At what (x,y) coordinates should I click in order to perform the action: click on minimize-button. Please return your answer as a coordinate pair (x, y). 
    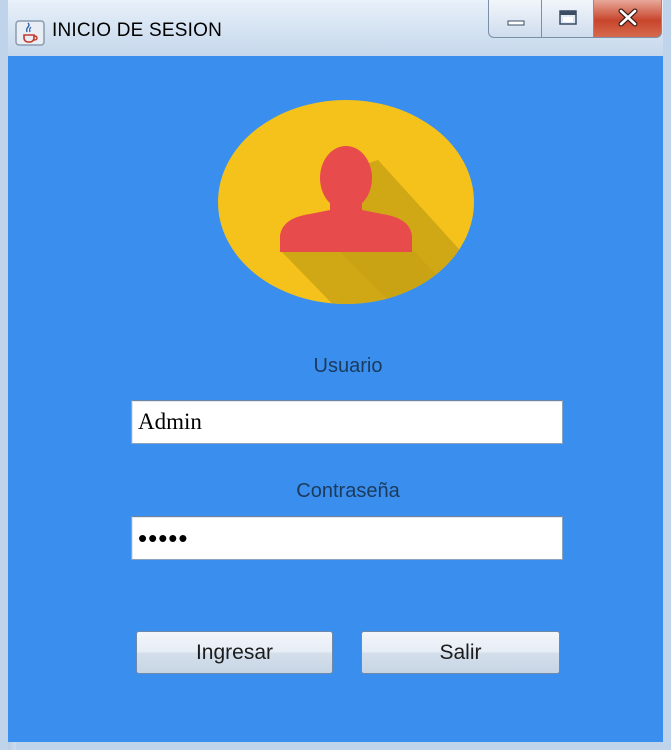
    Looking at the image, I should click on (515, 19).